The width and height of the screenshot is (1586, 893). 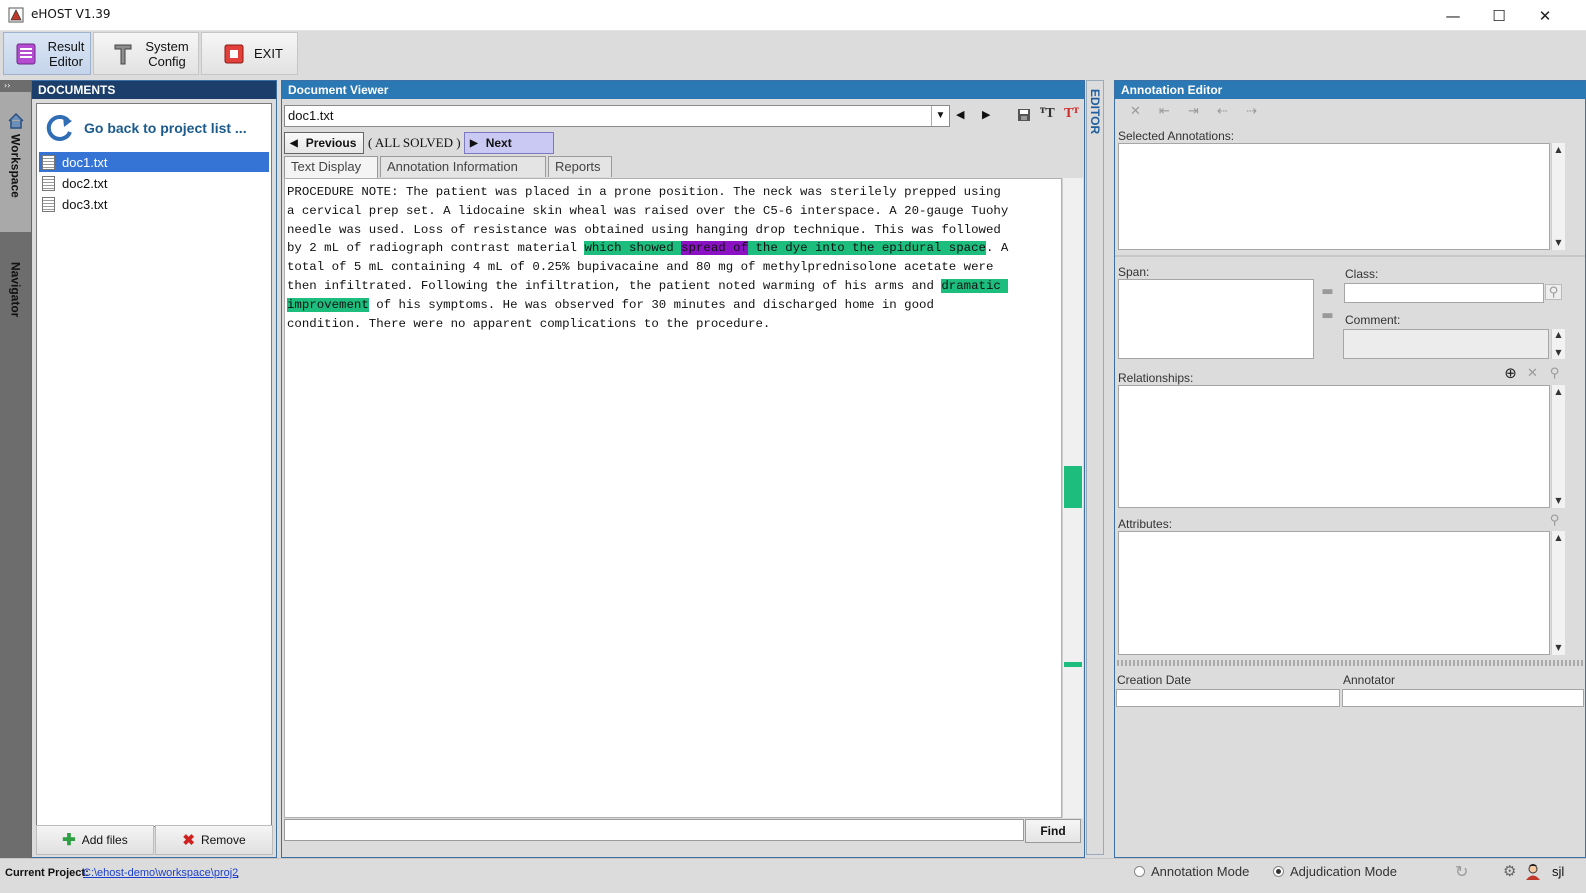 I want to click on search-relationship-icon: ⚲, so click(x=1554, y=373).